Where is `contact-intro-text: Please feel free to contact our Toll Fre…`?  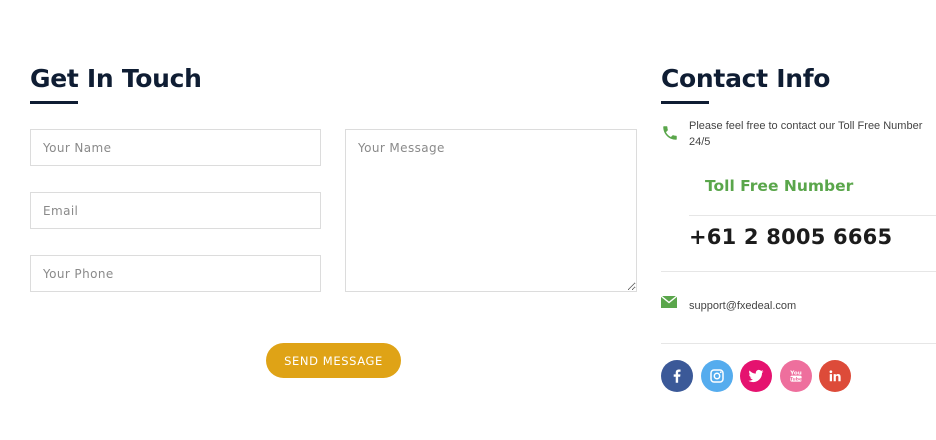 contact-intro-text: Please feel free to contact our Toll Fre… is located at coordinates (806, 134).